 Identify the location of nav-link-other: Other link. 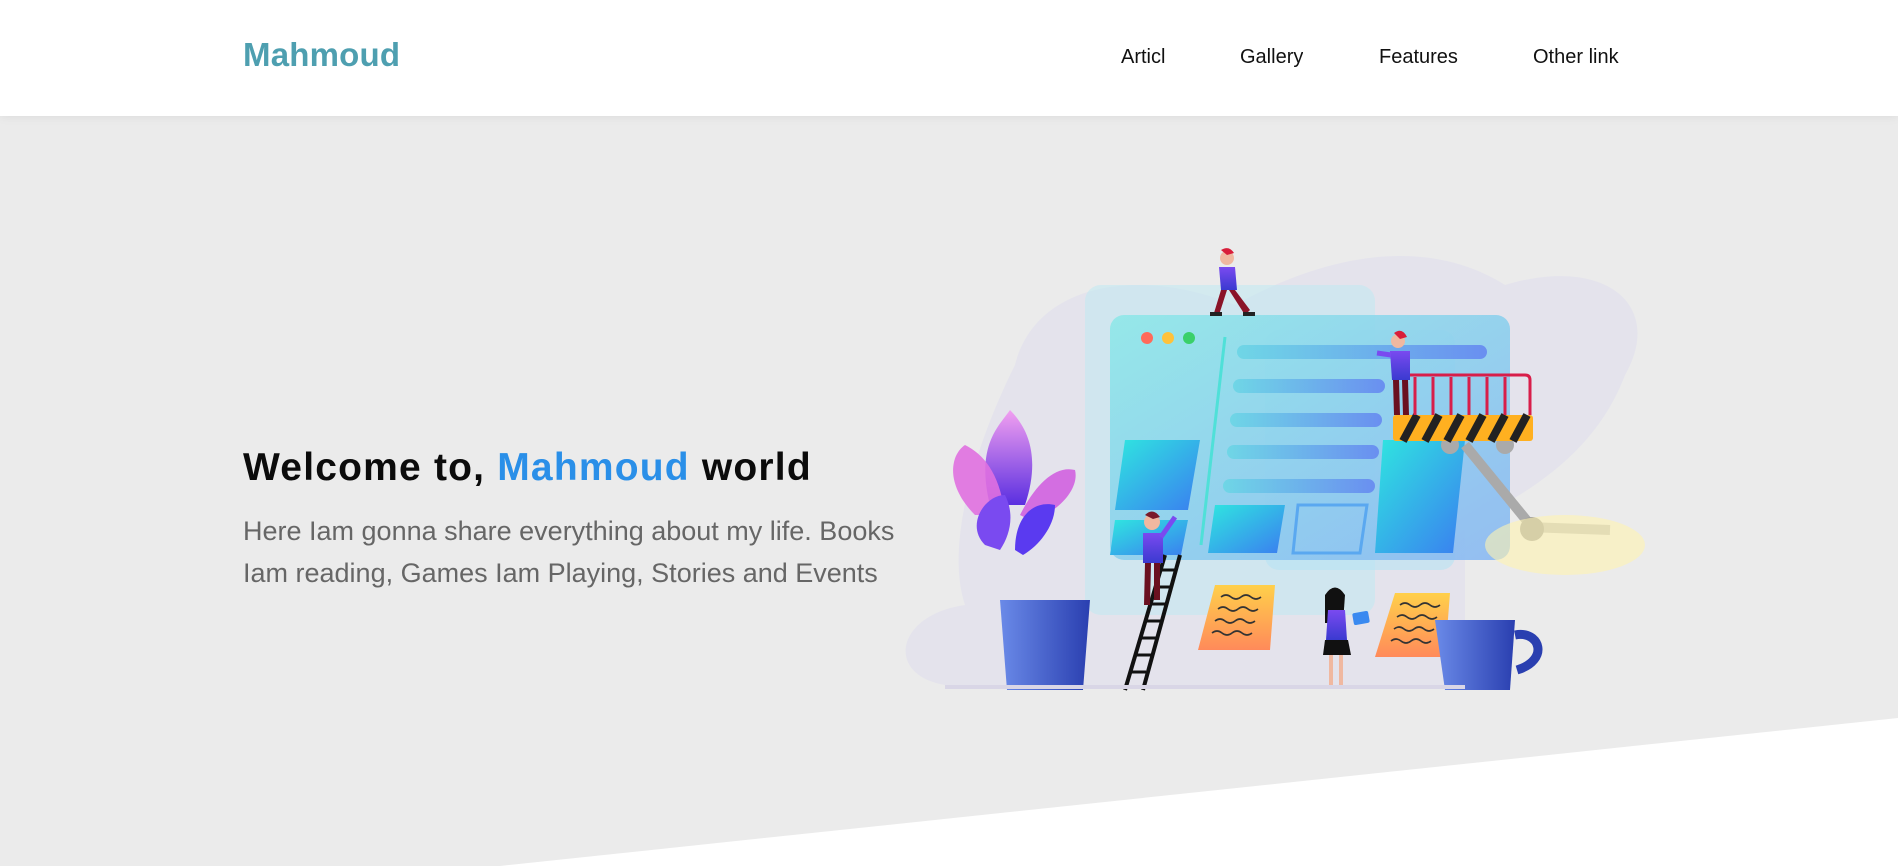
(1576, 57).